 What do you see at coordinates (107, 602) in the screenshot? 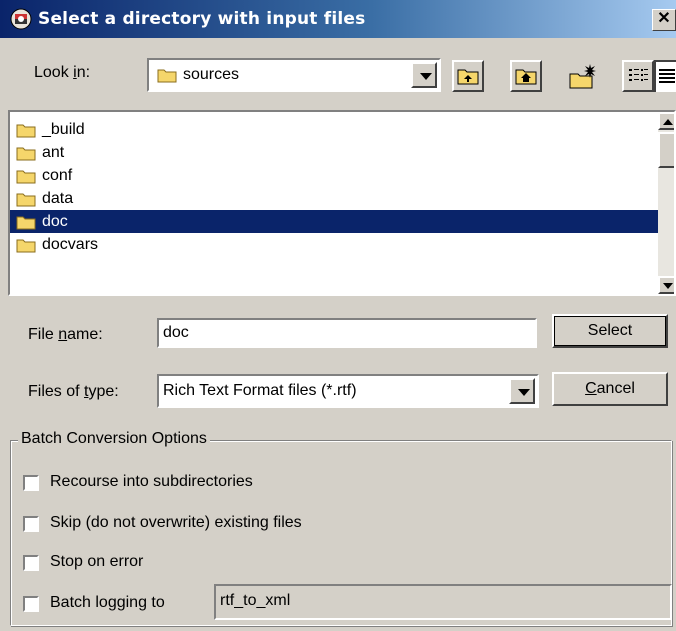
I see `batch-logging-label: Batch logging to` at bounding box center [107, 602].